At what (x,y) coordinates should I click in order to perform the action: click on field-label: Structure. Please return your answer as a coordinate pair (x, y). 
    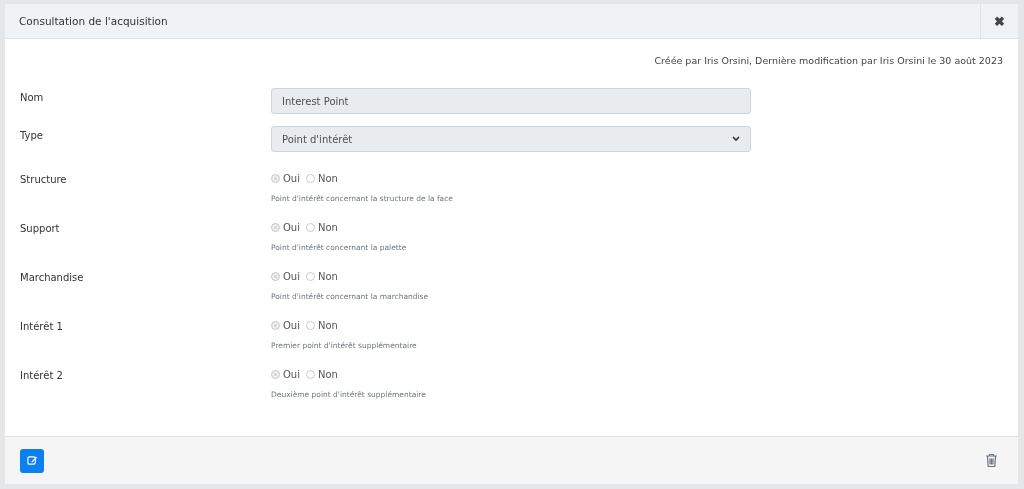
    Looking at the image, I should click on (44, 180).